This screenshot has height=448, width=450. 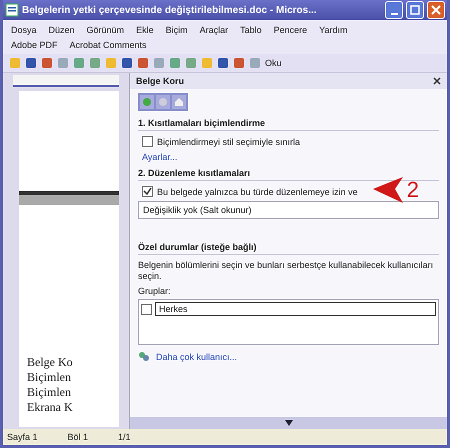 What do you see at coordinates (78, 437) in the screenshot?
I see `status-text: Böl 1` at bounding box center [78, 437].